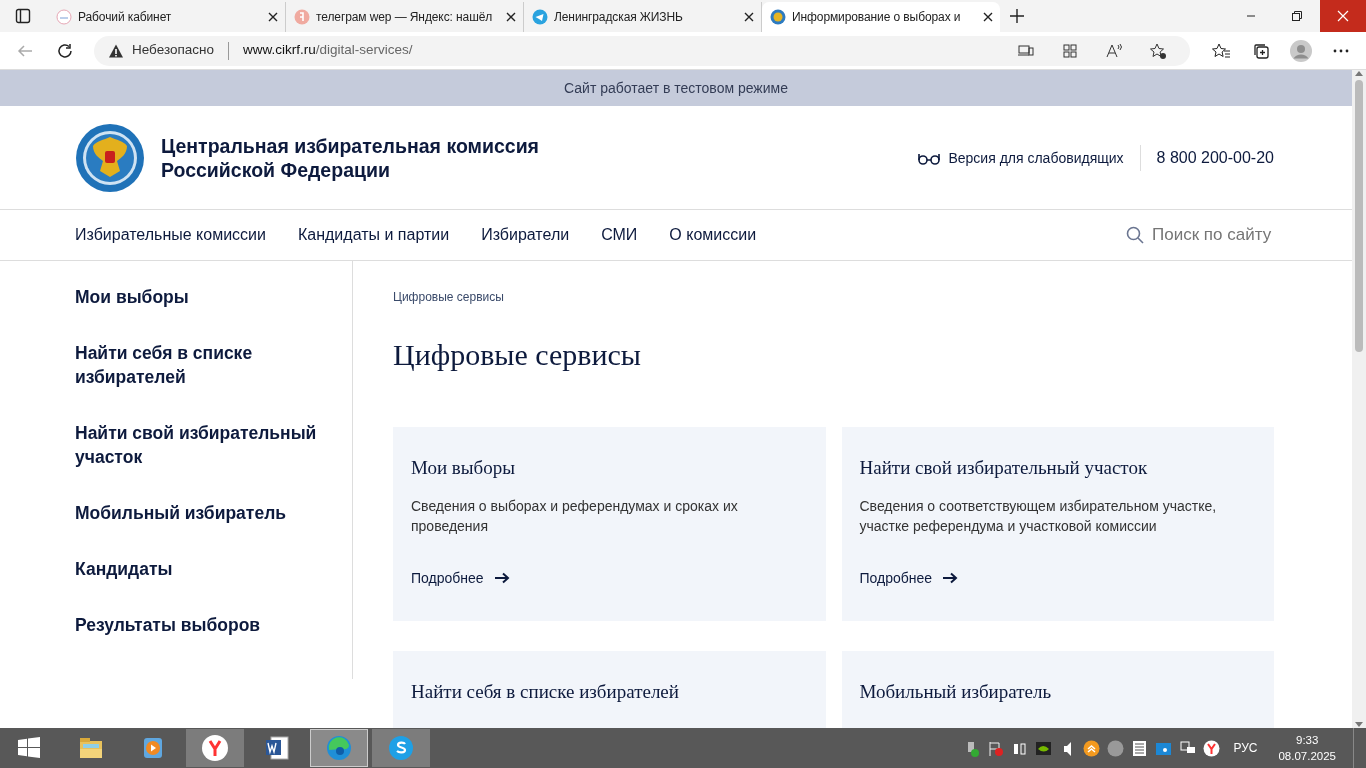 This screenshot has height=768, width=1366. Describe the element at coordinates (1070, 50) in the screenshot. I see `apps-grid-icon` at that location.